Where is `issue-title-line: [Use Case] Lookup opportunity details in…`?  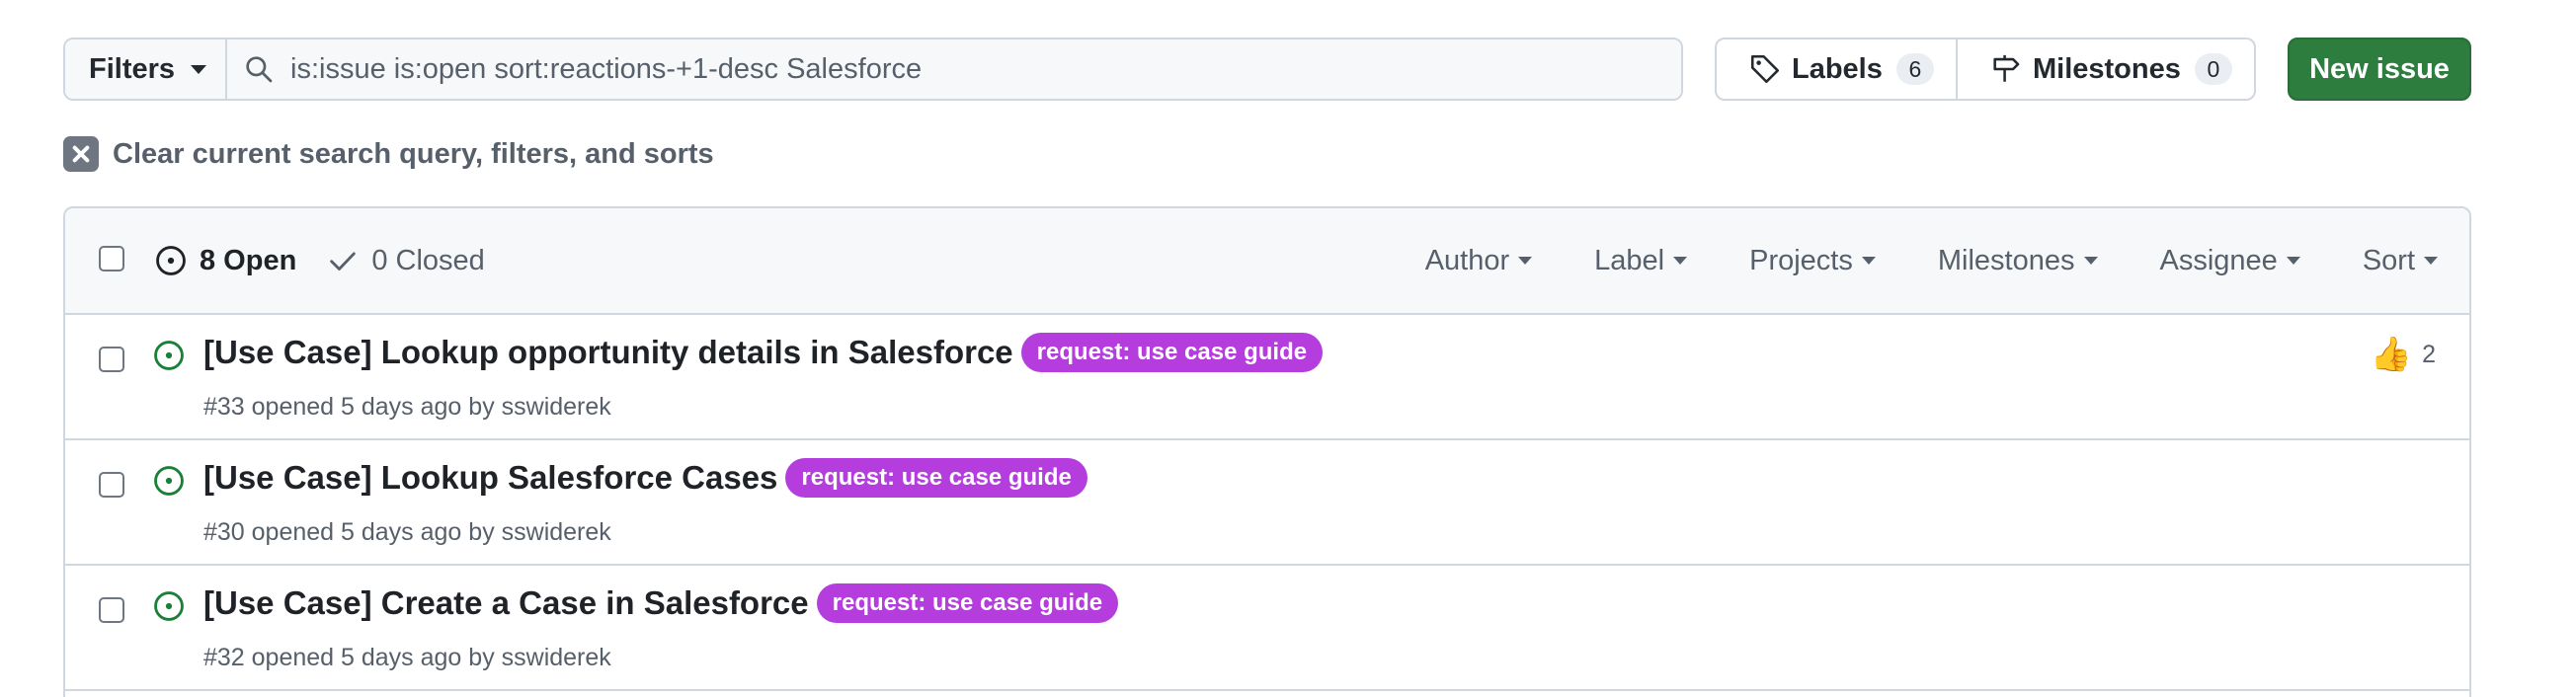 issue-title-line: [Use Case] Lookup opportunity details in… is located at coordinates (763, 353).